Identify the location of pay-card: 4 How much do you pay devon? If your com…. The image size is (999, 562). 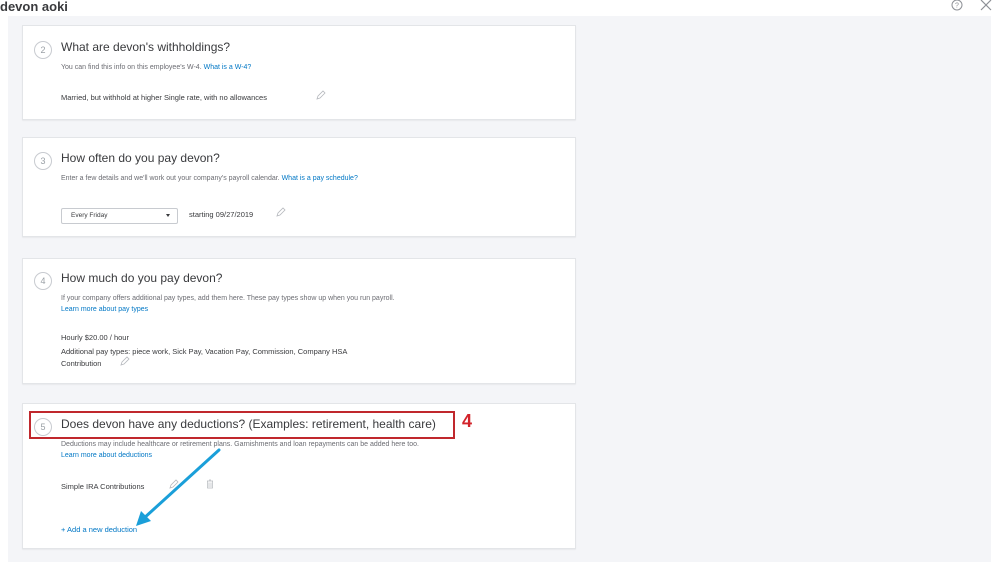
(299, 321).